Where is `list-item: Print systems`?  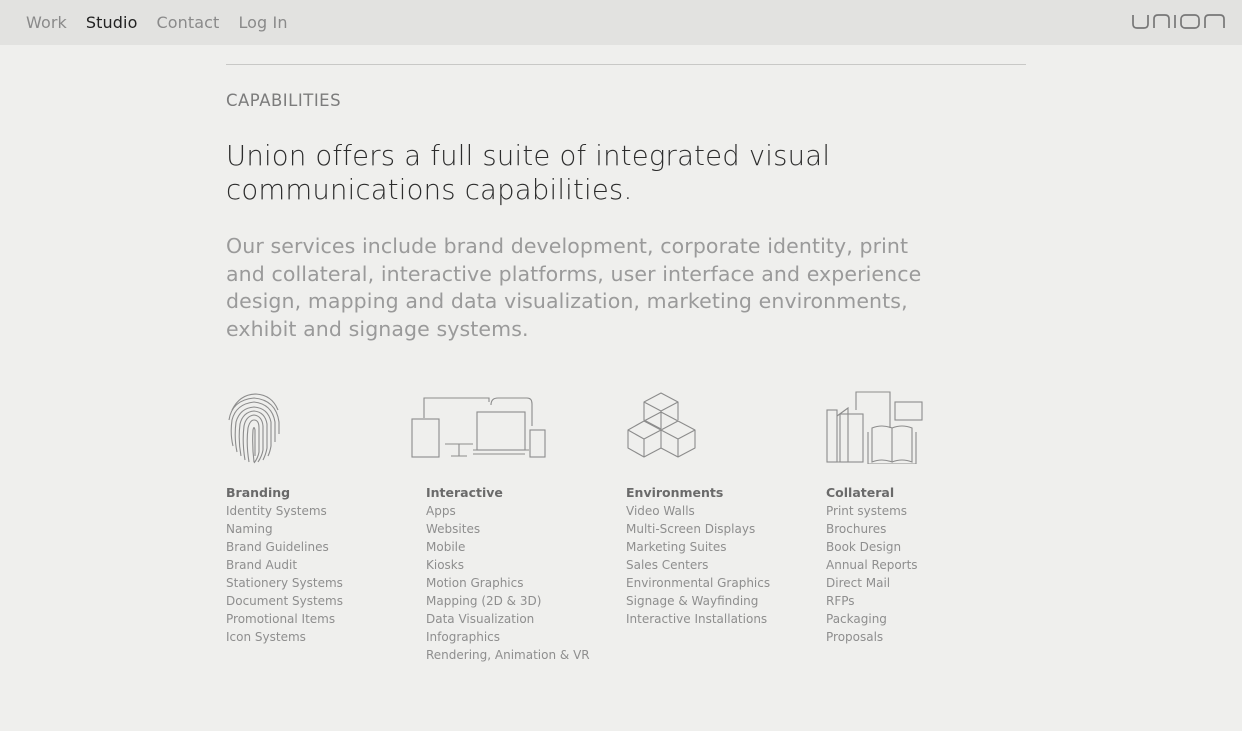
list-item: Print systems is located at coordinates (867, 511).